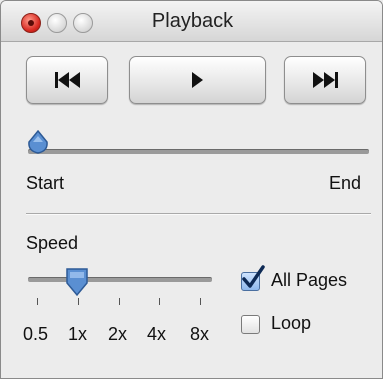 The width and height of the screenshot is (383, 379). What do you see at coordinates (200, 334) in the screenshot?
I see `speed-tick-label: 8x` at bounding box center [200, 334].